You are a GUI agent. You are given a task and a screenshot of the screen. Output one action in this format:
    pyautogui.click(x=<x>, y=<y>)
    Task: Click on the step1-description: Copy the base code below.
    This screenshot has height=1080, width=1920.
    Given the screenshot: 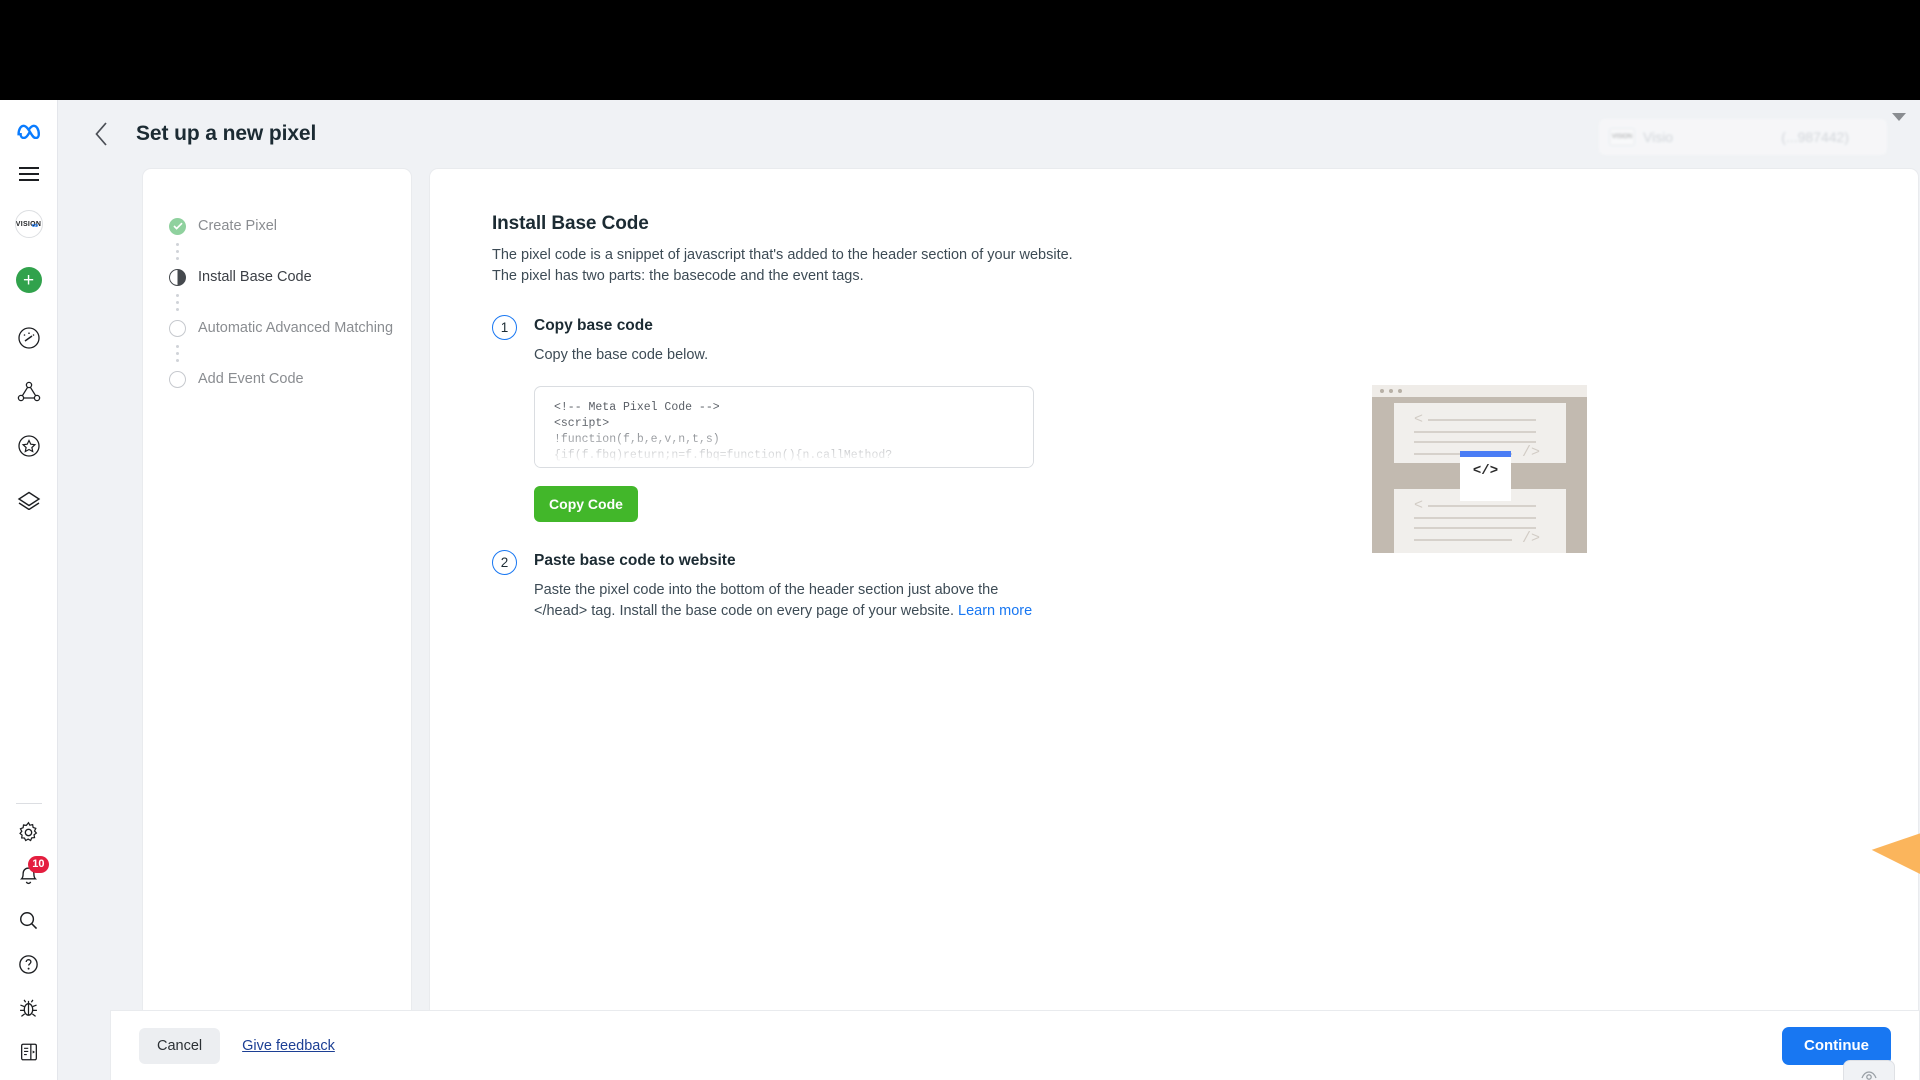 What is the action you would take?
    pyautogui.click(x=621, y=355)
    